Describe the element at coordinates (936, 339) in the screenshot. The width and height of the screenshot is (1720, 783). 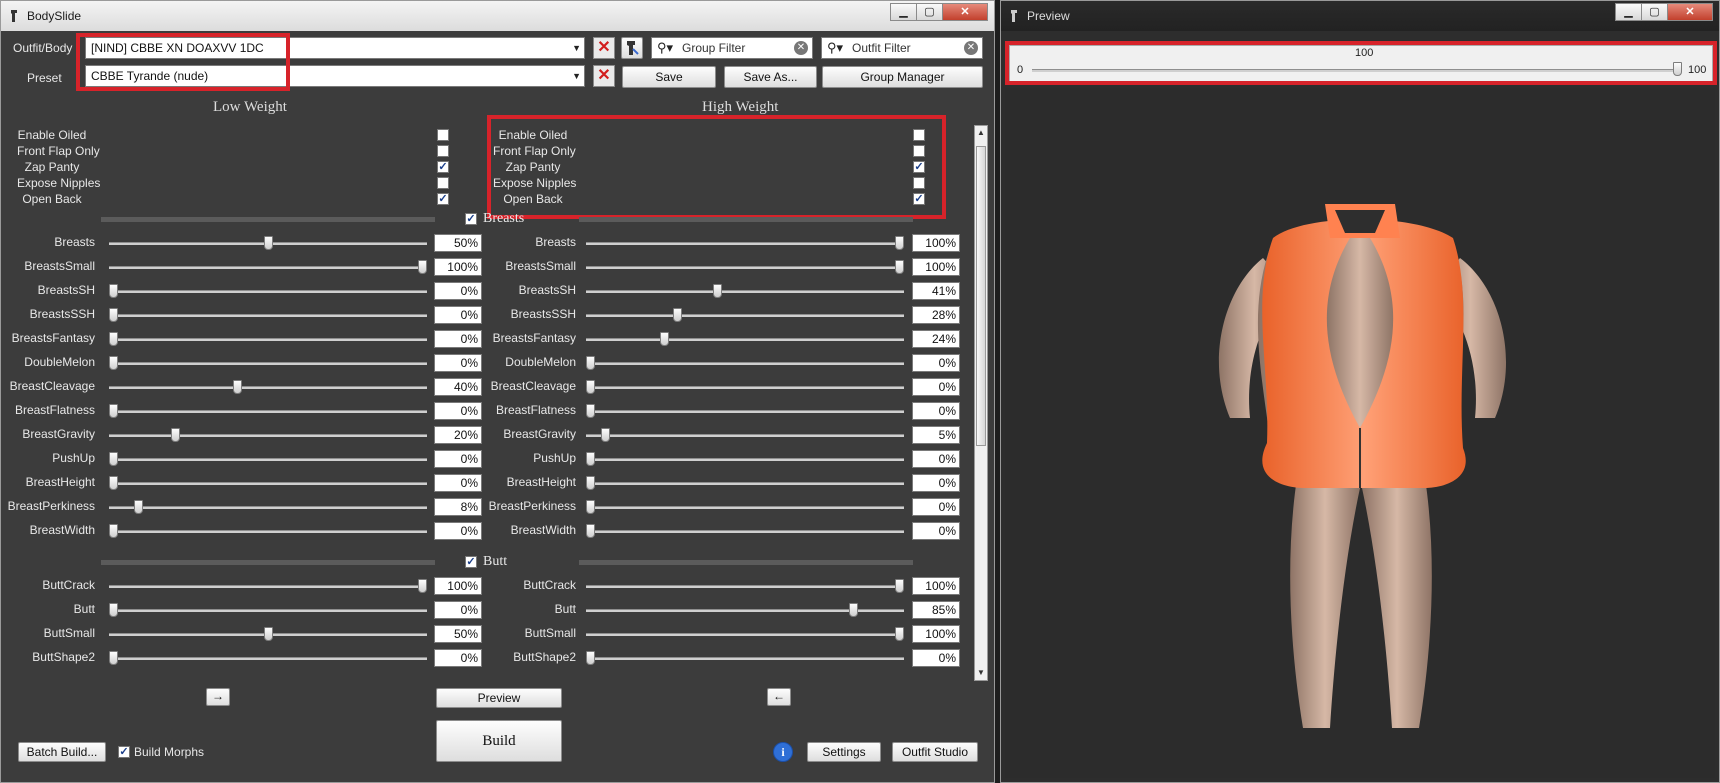
I see `high-slider-value: 24%` at that location.